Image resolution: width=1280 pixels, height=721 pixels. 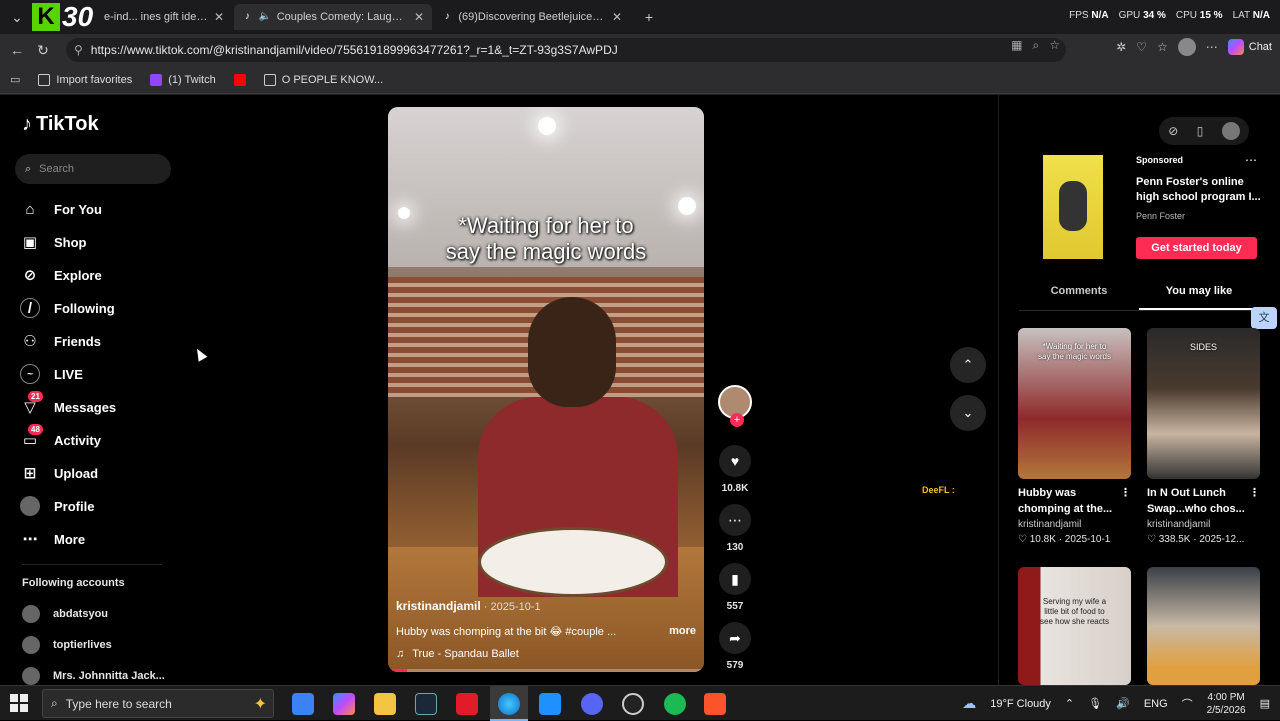 I want to click on save-action: ▮ 557, so click(x=735, y=587).